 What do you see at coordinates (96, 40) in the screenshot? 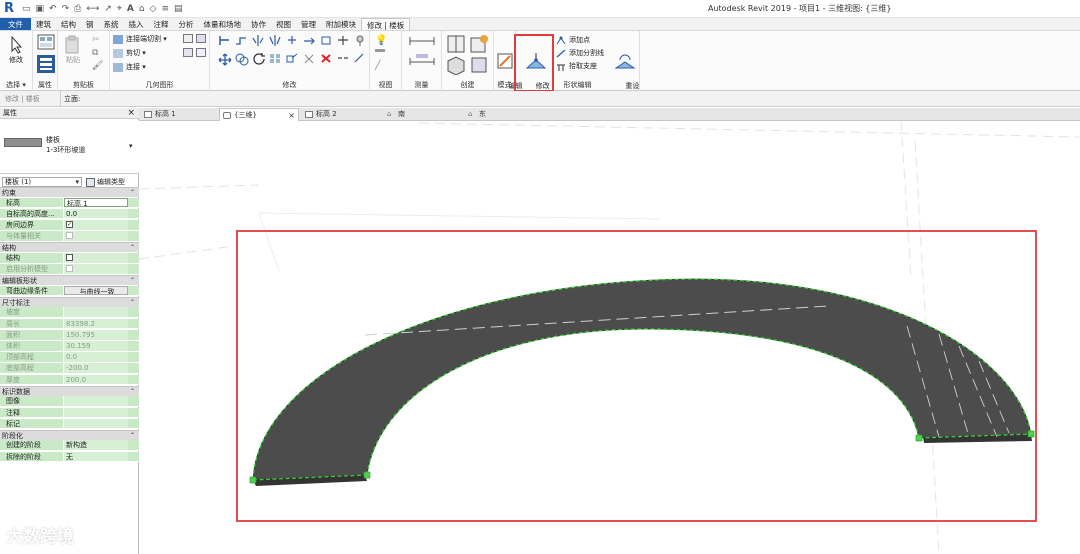
I see `cut-clip-icon: ✂` at bounding box center [96, 40].